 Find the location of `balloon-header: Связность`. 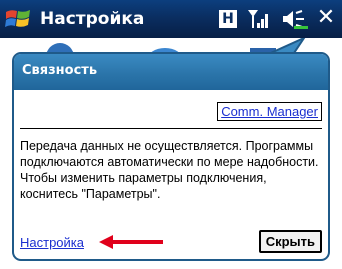

balloon-header: Связность is located at coordinates (171, 72).